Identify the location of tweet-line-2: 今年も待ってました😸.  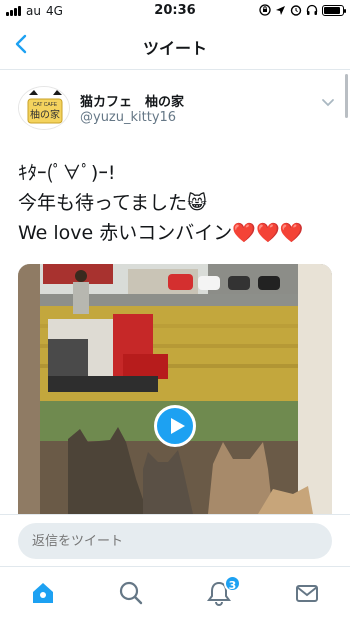
(112, 203).